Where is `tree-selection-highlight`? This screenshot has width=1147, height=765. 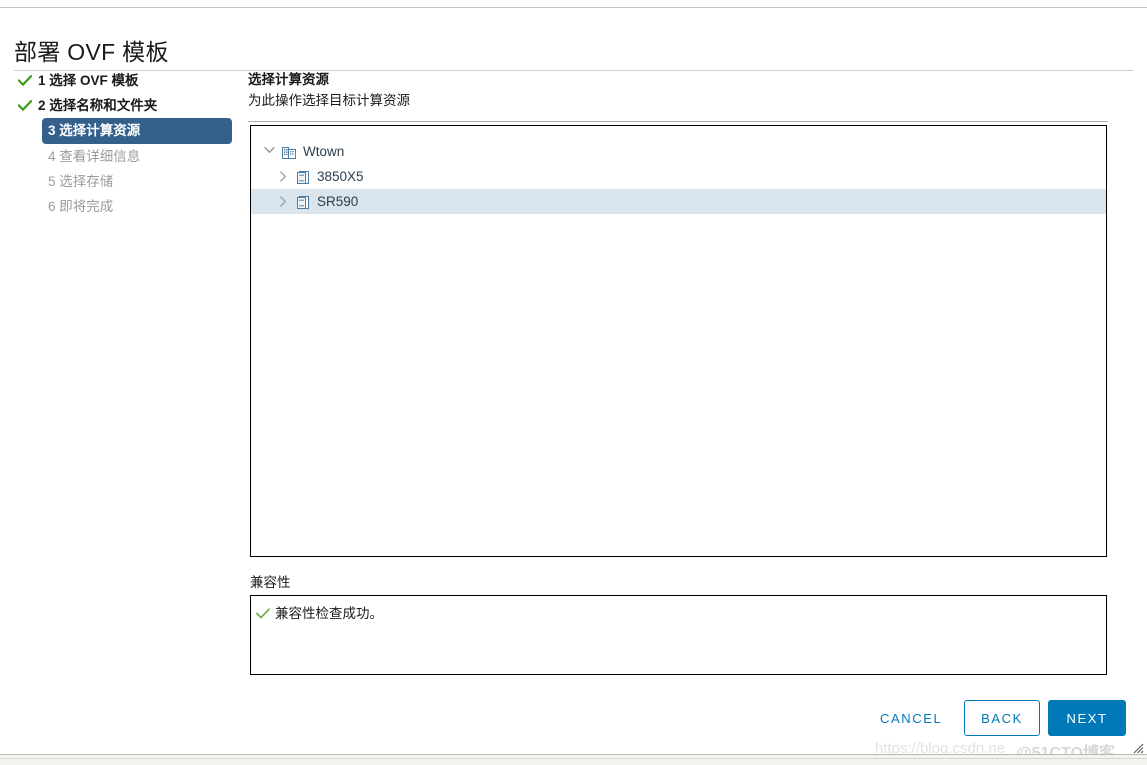 tree-selection-highlight is located at coordinates (678, 201).